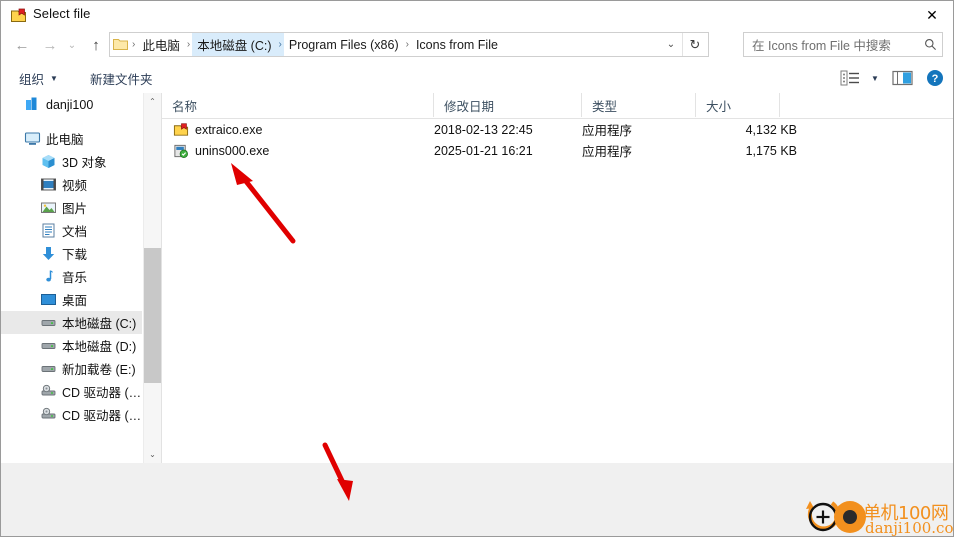  I want to click on sidebar-item-downloads: 下载, so click(71, 253).